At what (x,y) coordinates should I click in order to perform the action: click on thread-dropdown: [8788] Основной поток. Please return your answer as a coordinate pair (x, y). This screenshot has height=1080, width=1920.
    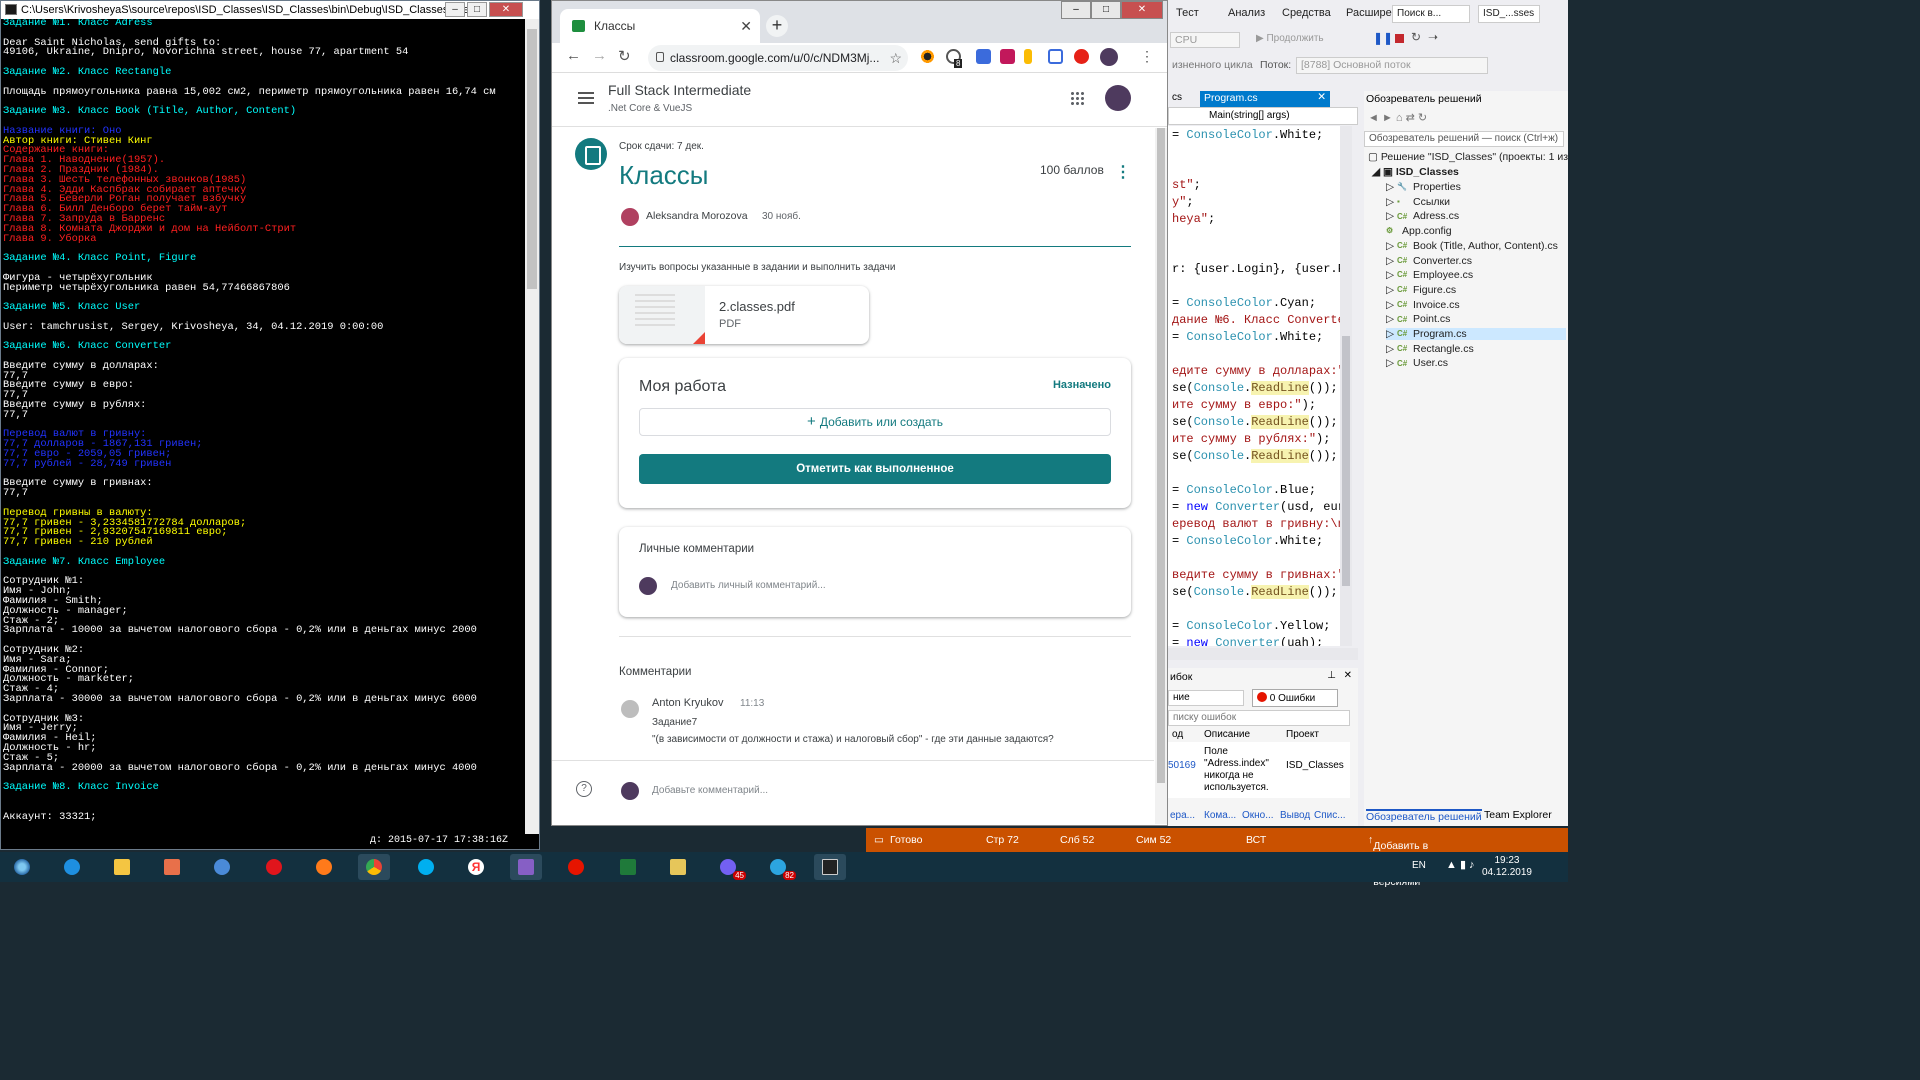
    Looking at the image, I should click on (1392, 65).